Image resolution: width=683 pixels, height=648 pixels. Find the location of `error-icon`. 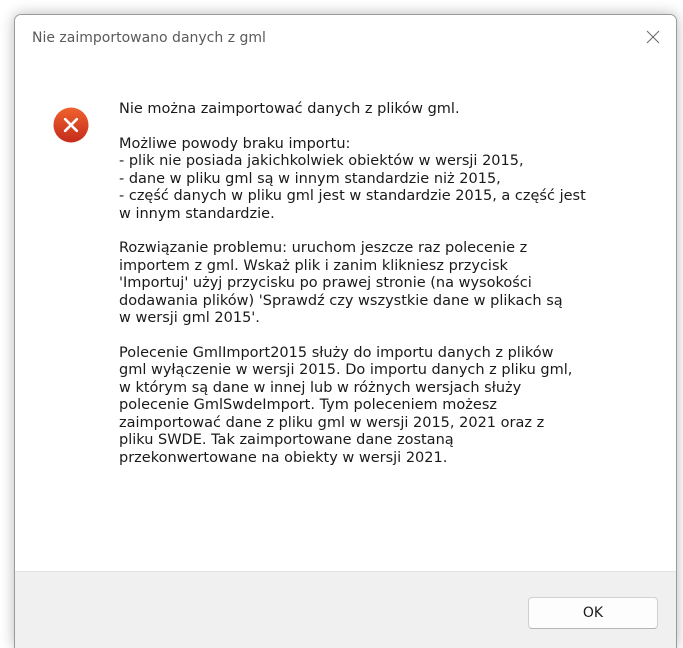

error-icon is located at coordinates (71, 125).